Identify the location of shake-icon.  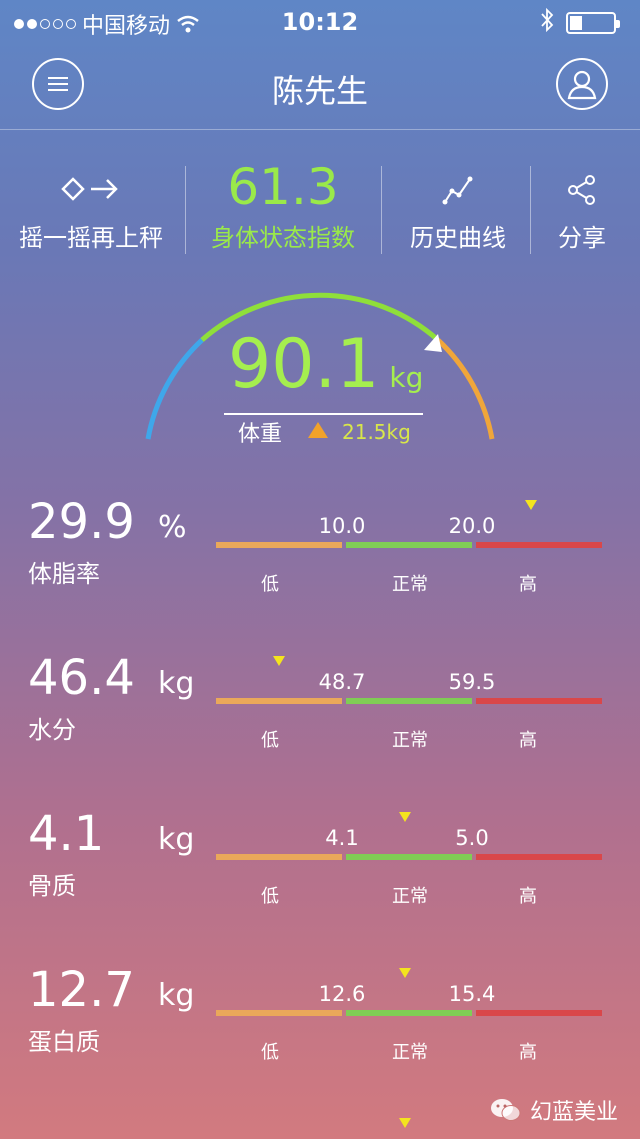
(89, 189).